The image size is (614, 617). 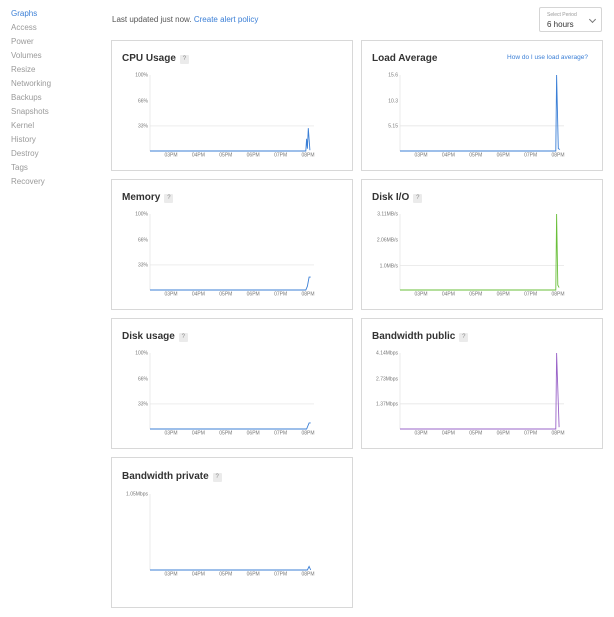 What do you see at coordinates (387, 380) in the screenshot?
I see `y-tick-label: 2.73Mbps` at bounding box center [387, 380].